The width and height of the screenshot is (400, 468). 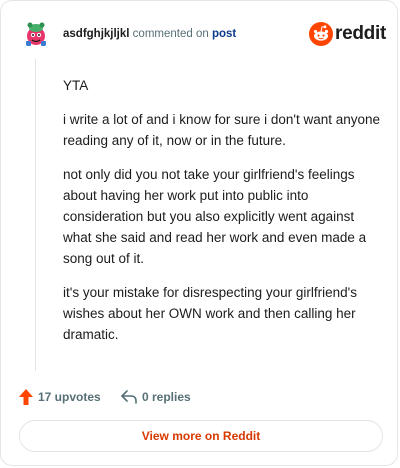 I want to click on post-link: post, so click(x=224, y=34).